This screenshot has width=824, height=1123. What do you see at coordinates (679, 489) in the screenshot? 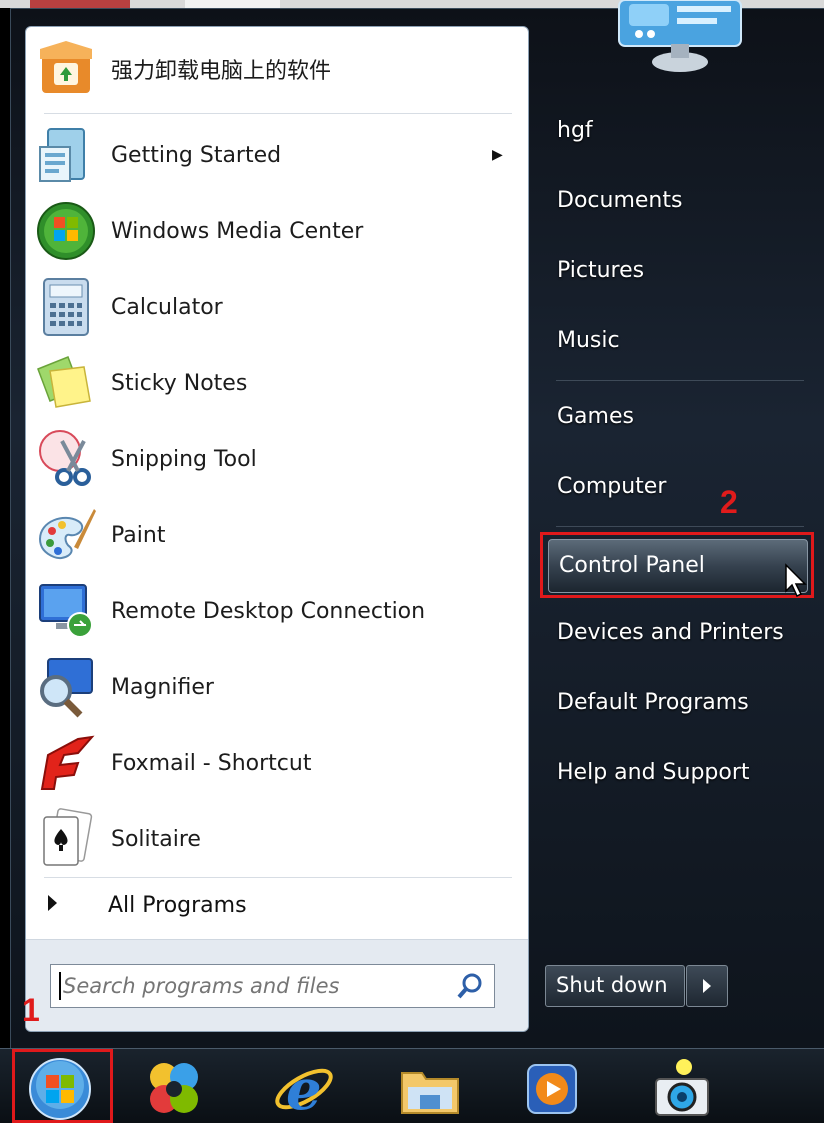
I see `places-item-computer: Computer` at bounding box center [679, 489].